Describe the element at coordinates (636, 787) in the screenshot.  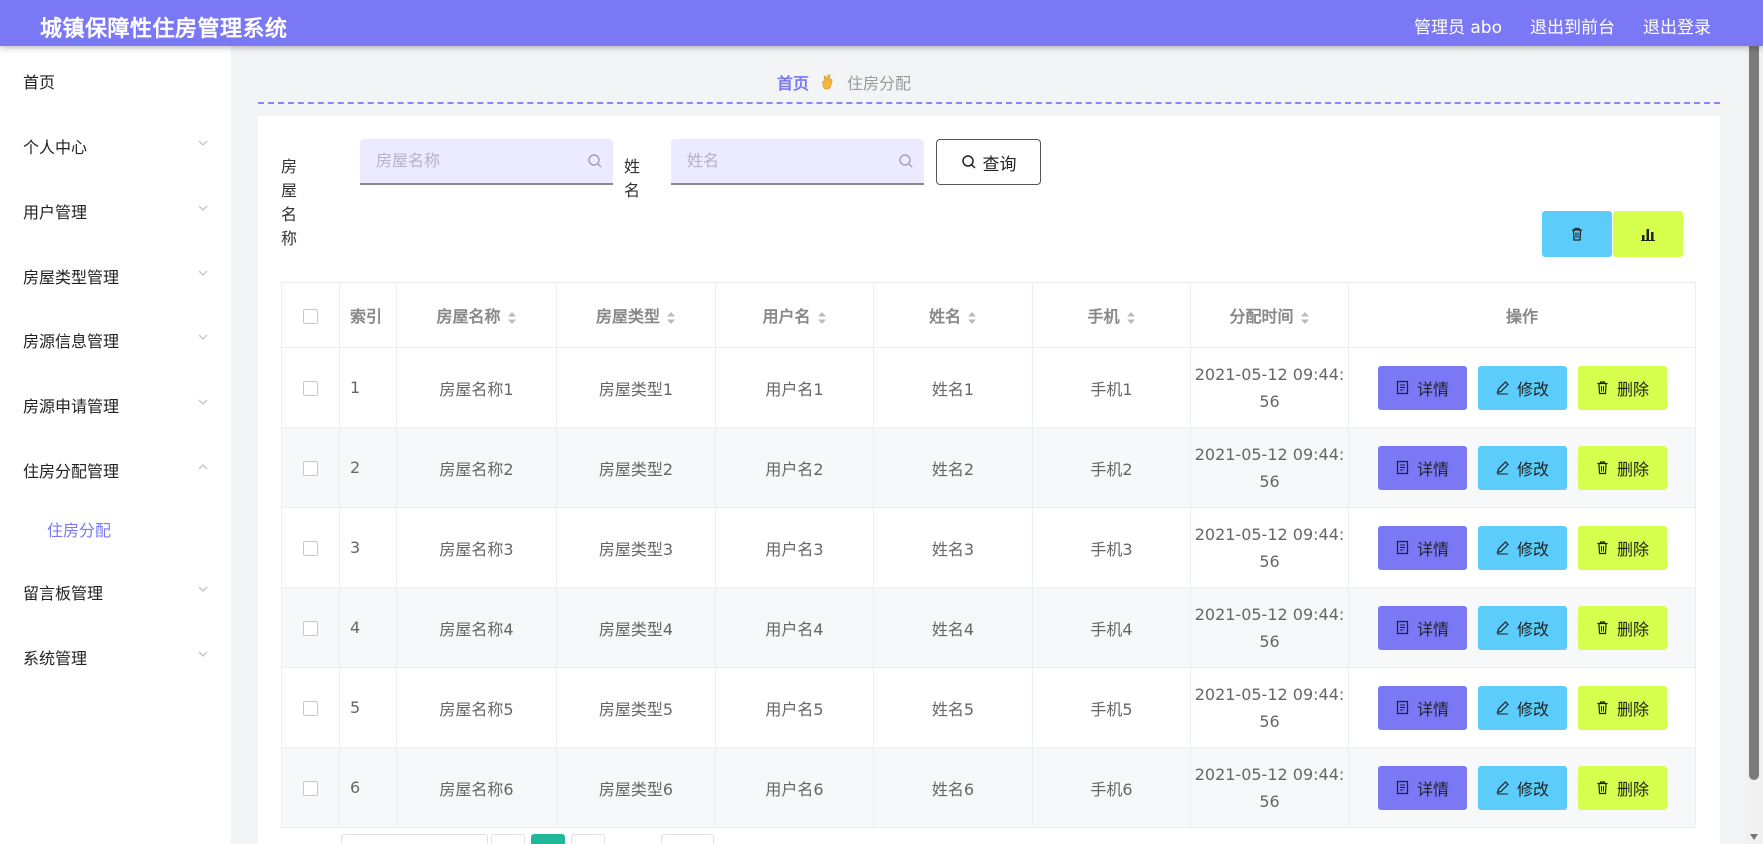
I see `cell-house-type: 房屋类型6` at that location.